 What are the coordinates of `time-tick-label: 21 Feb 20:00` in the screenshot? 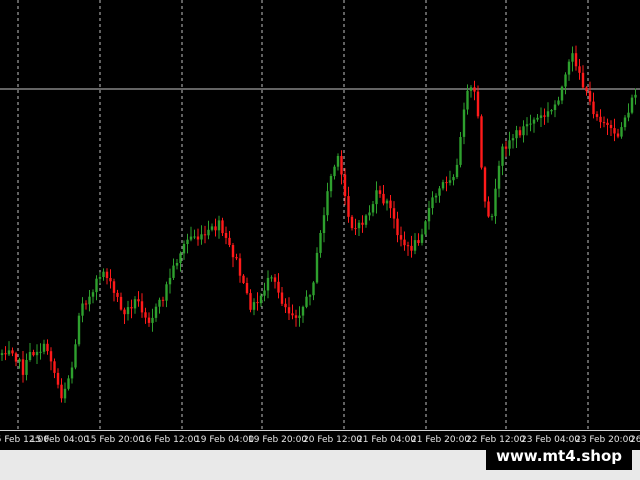 It's located at (441, 440).